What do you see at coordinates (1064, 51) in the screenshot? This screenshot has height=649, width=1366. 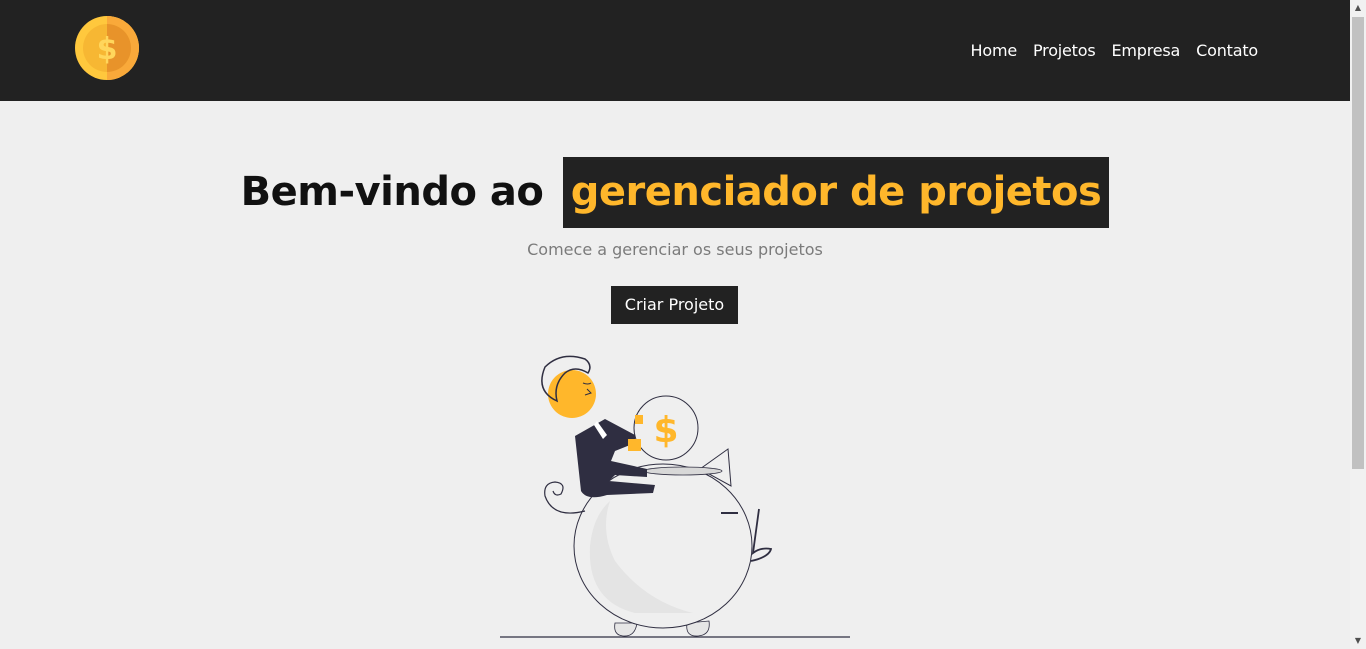 I see `nav-link-projetos: Projetos` at bounding box center [1064, 51].